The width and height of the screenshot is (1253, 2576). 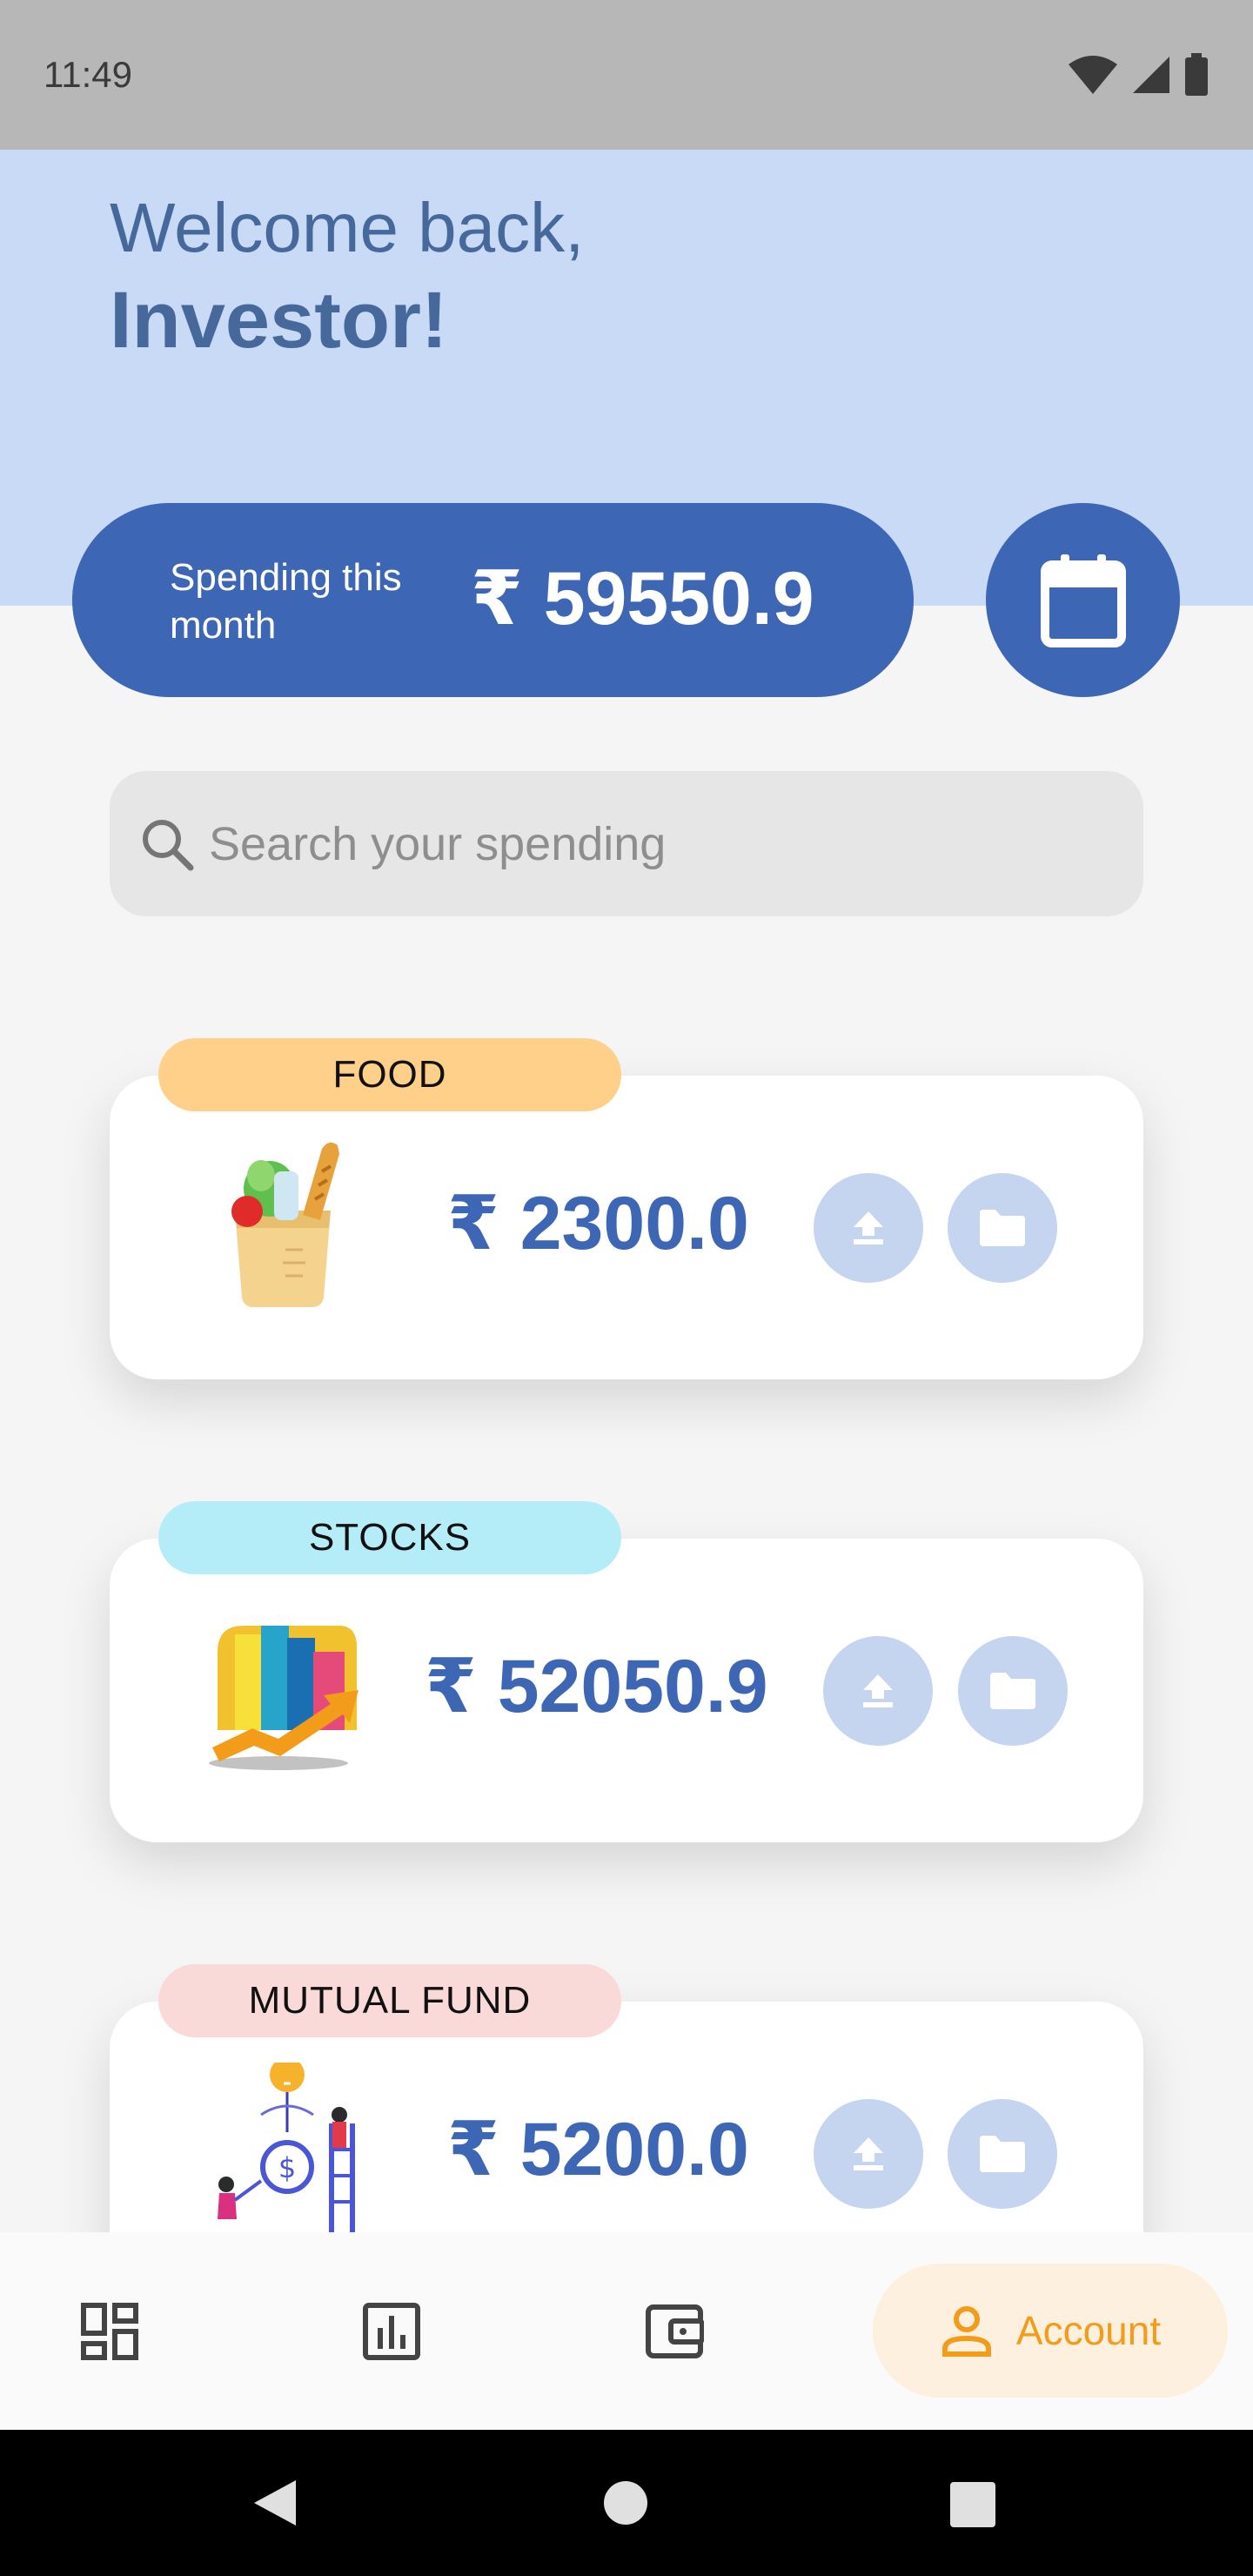 What do you see at coordinates (285, 1224) in the screenshot?
I see `grocery-bag-icon` at bounding box center [285, 1224].